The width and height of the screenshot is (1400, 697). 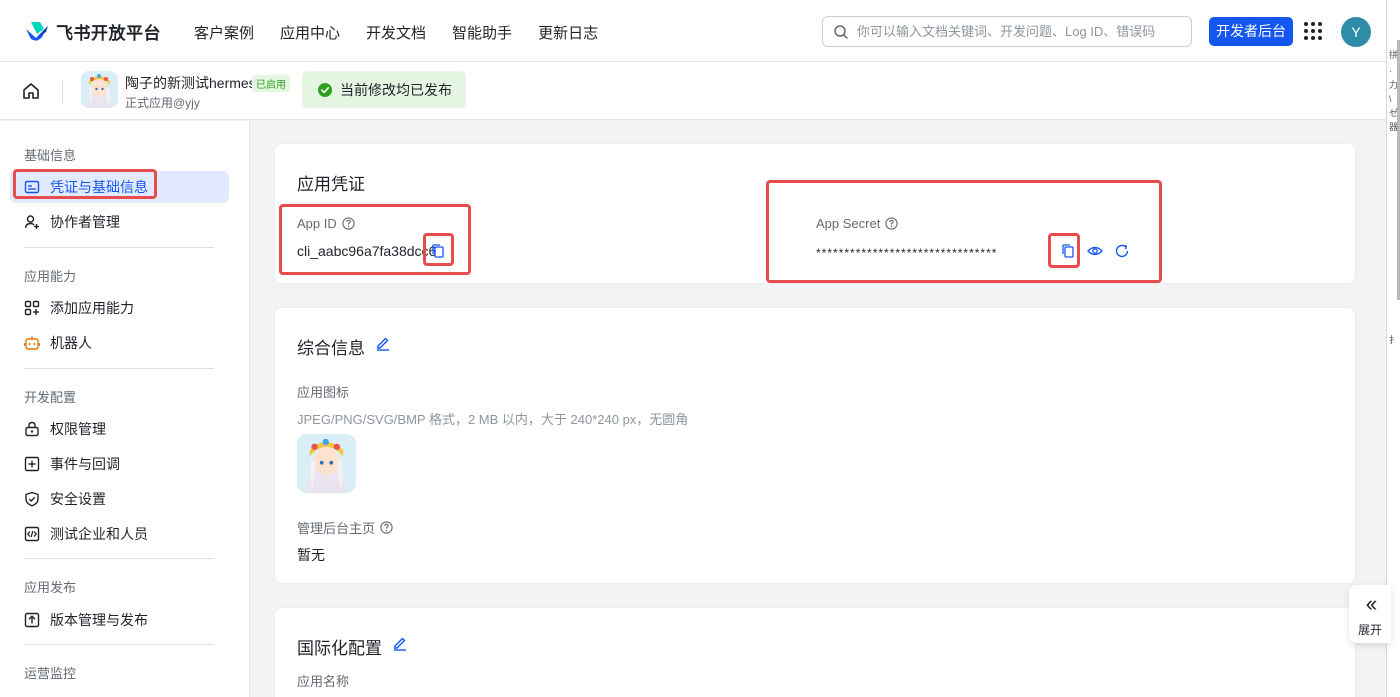 I want to click on edge-glyph: ·, so click(x=1390, y=71).